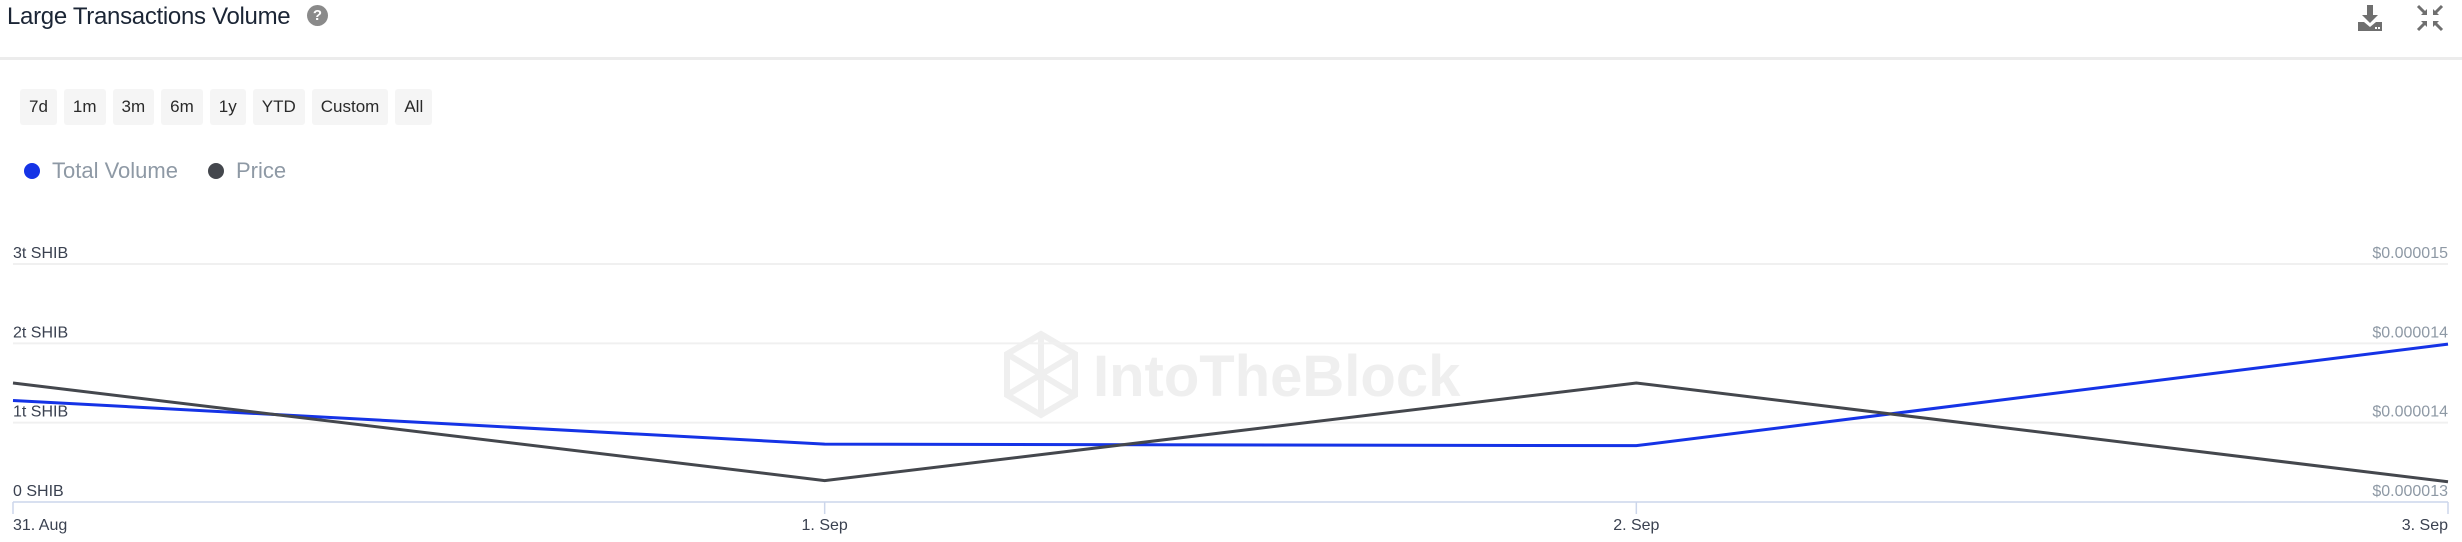 This screenshot has width=2462, height=542. Describe the element at coordinates (40, 332) in the screenshot. I see `y-left-tick-label: 2t SHIB` at that location.